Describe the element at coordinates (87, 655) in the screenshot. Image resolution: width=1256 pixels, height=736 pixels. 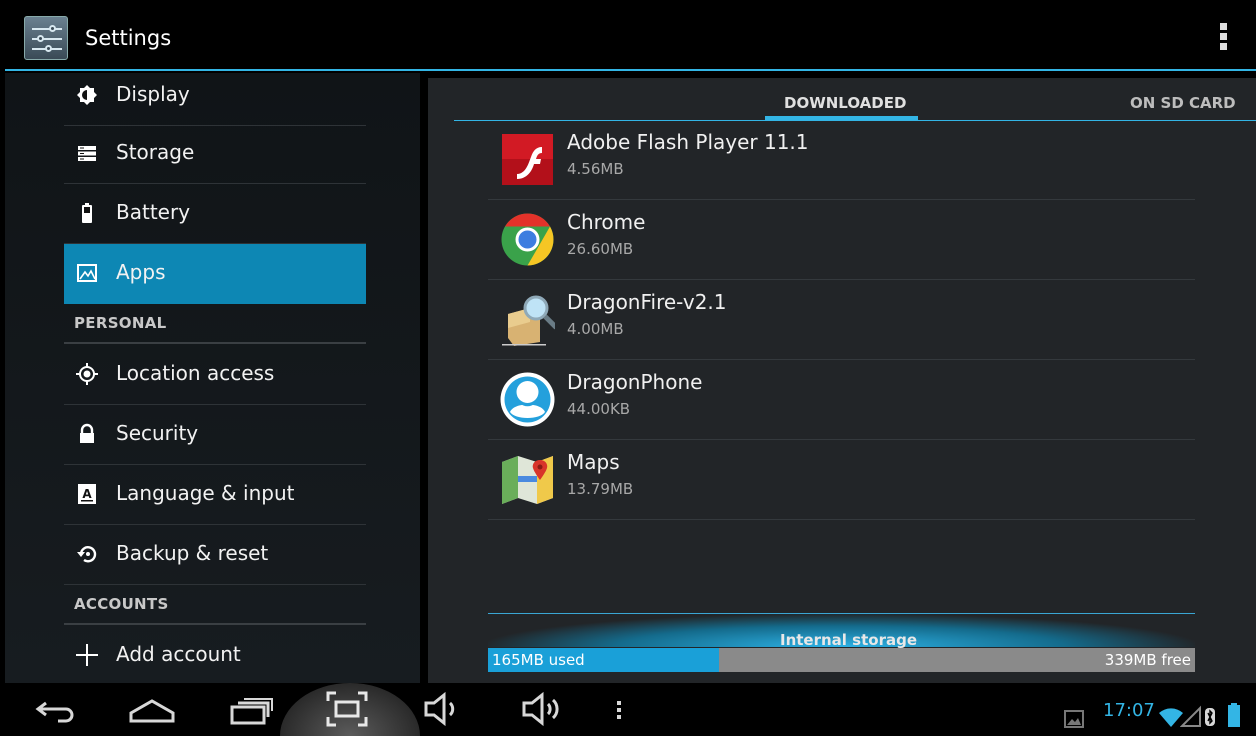
I see `plus-icon` at that location.